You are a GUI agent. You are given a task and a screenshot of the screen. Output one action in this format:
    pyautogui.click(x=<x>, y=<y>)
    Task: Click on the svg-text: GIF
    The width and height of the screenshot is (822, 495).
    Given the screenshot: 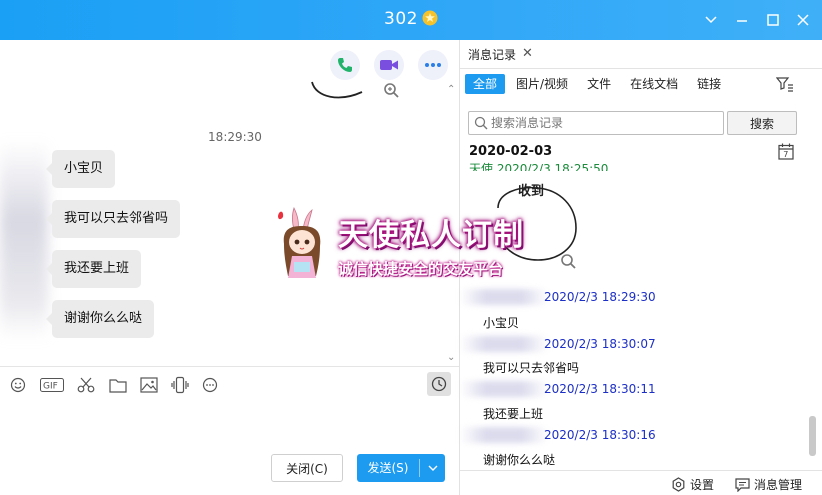 What is the action you would take?
    pyautogui.click(x=50, y=387)
    